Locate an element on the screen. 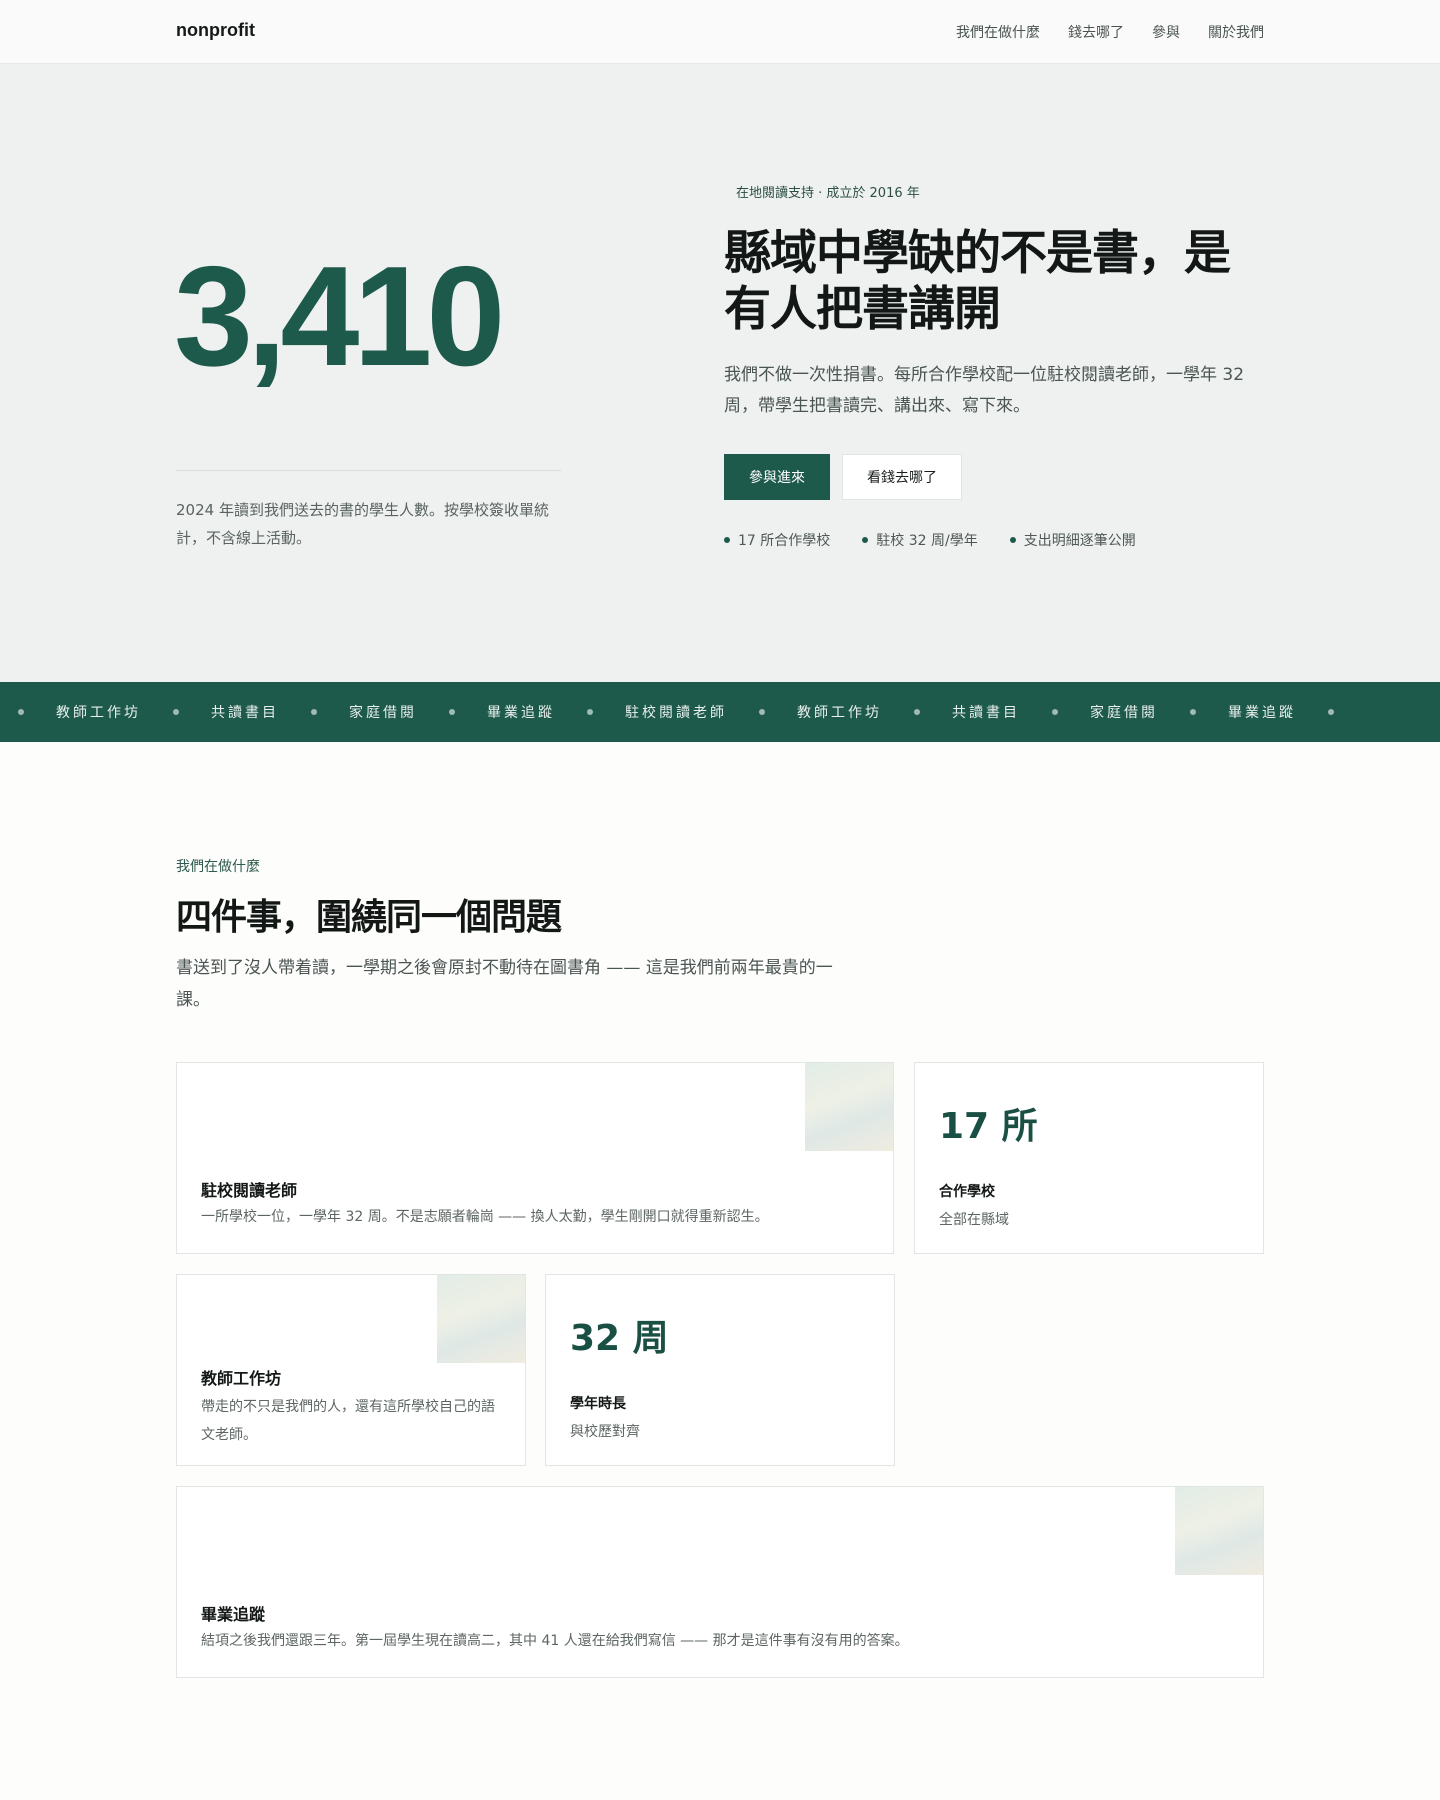  hero-title-line-2: 有人把書講開 is located at coordinates (862, 309).